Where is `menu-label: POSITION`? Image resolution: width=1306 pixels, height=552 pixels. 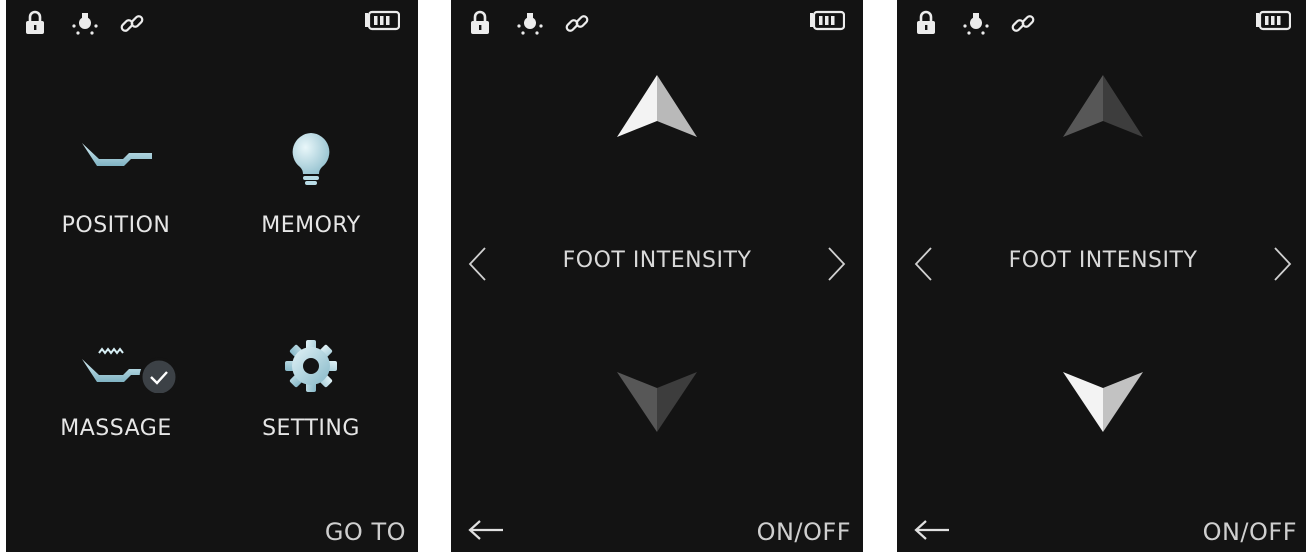
menu-label: POSITION is located at coordinates (116, 225).